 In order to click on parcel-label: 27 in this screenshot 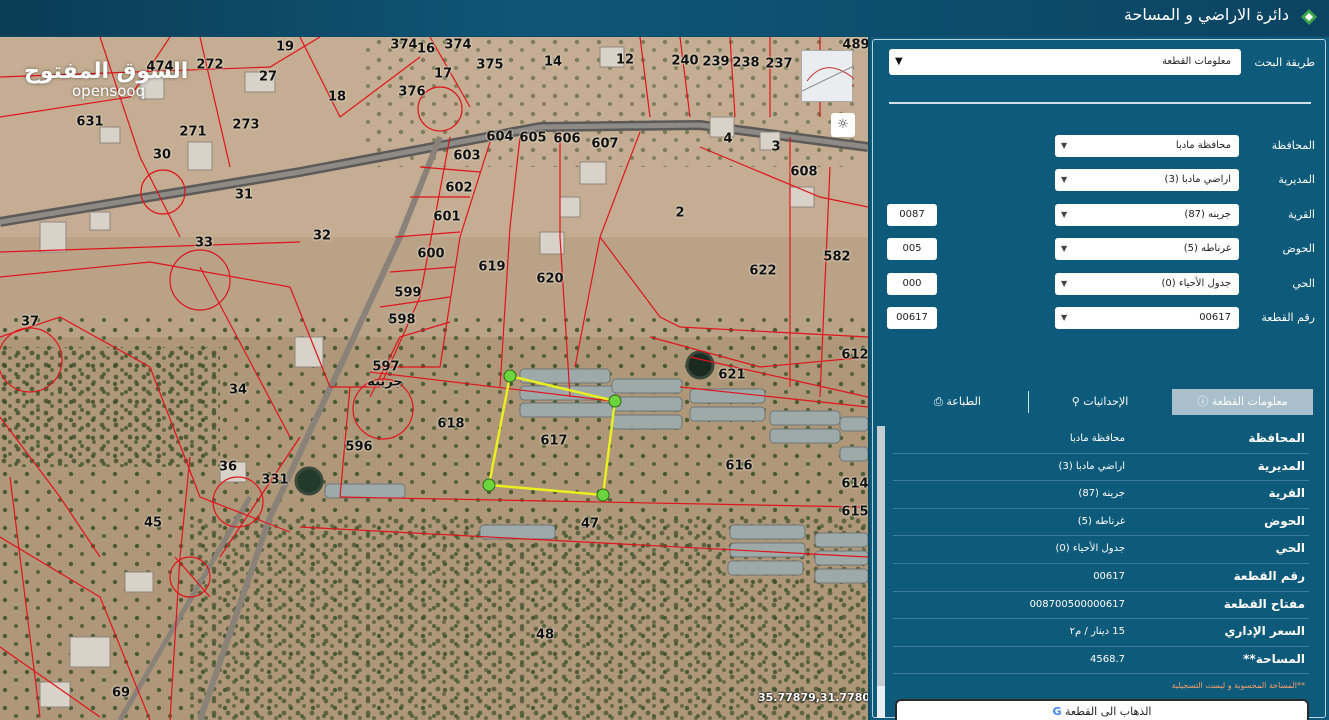, I will do `click(268, 77)`.